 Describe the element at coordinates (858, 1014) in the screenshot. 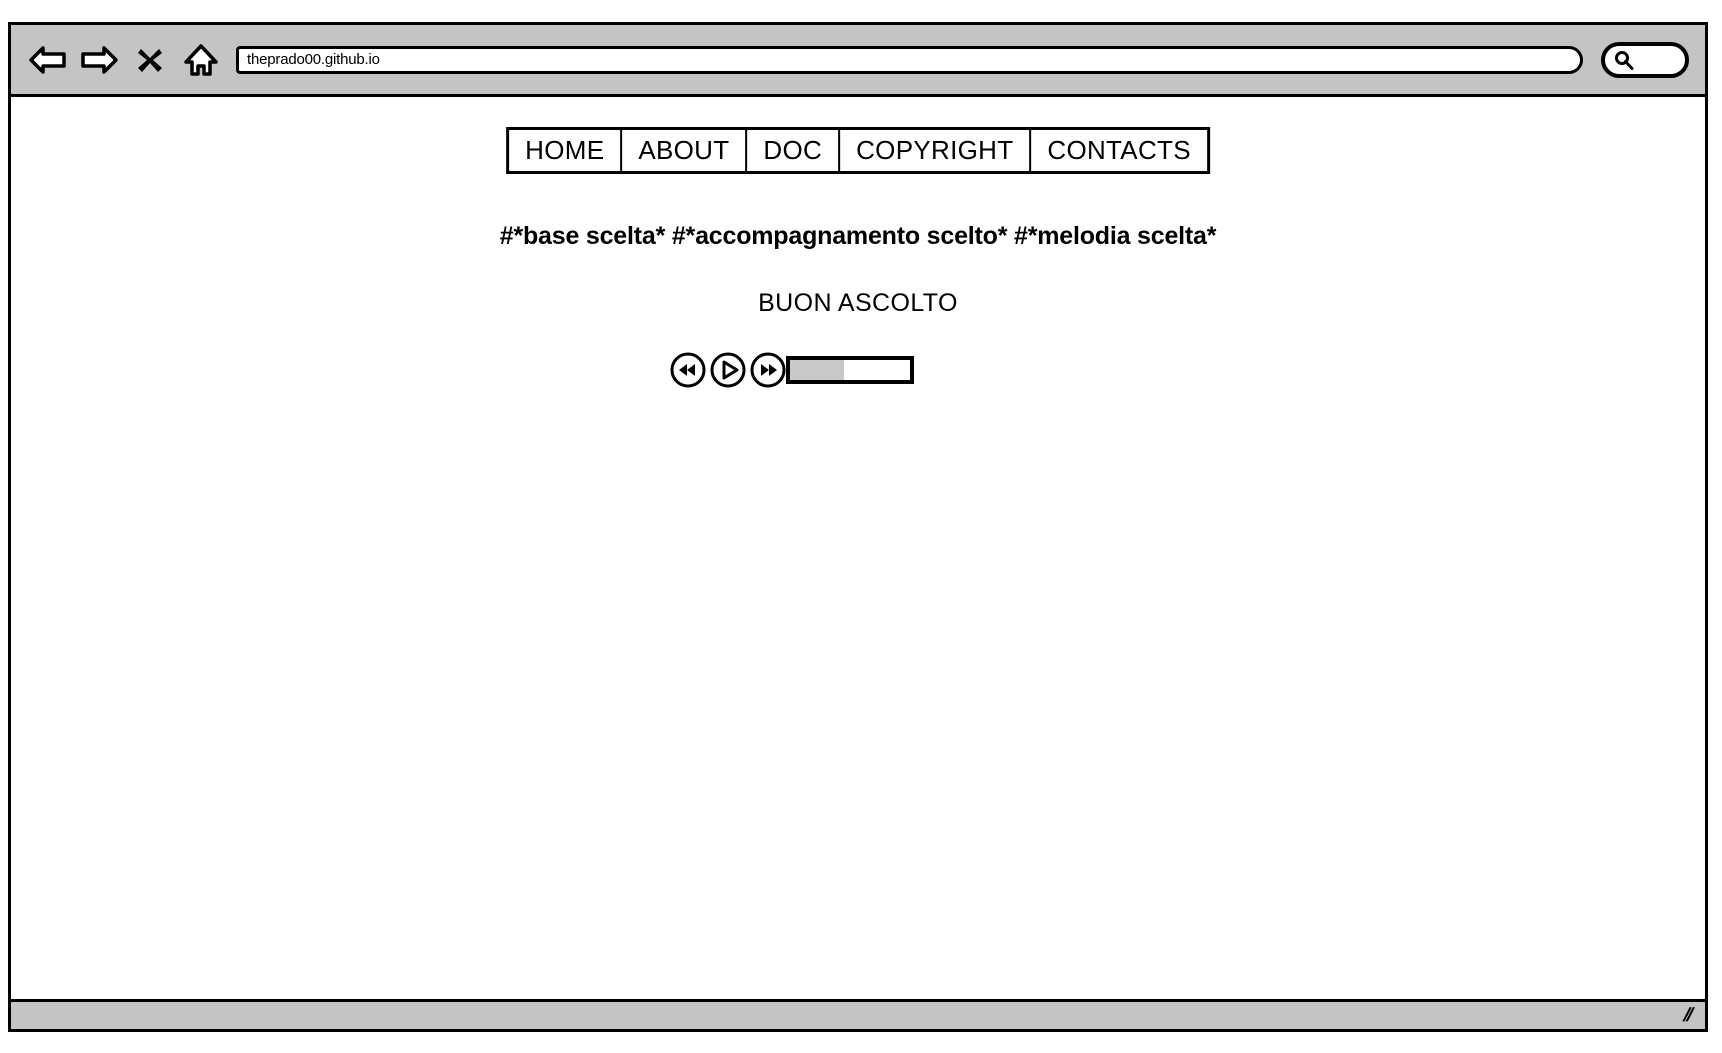

I see `window-status-bar: //` at that location.